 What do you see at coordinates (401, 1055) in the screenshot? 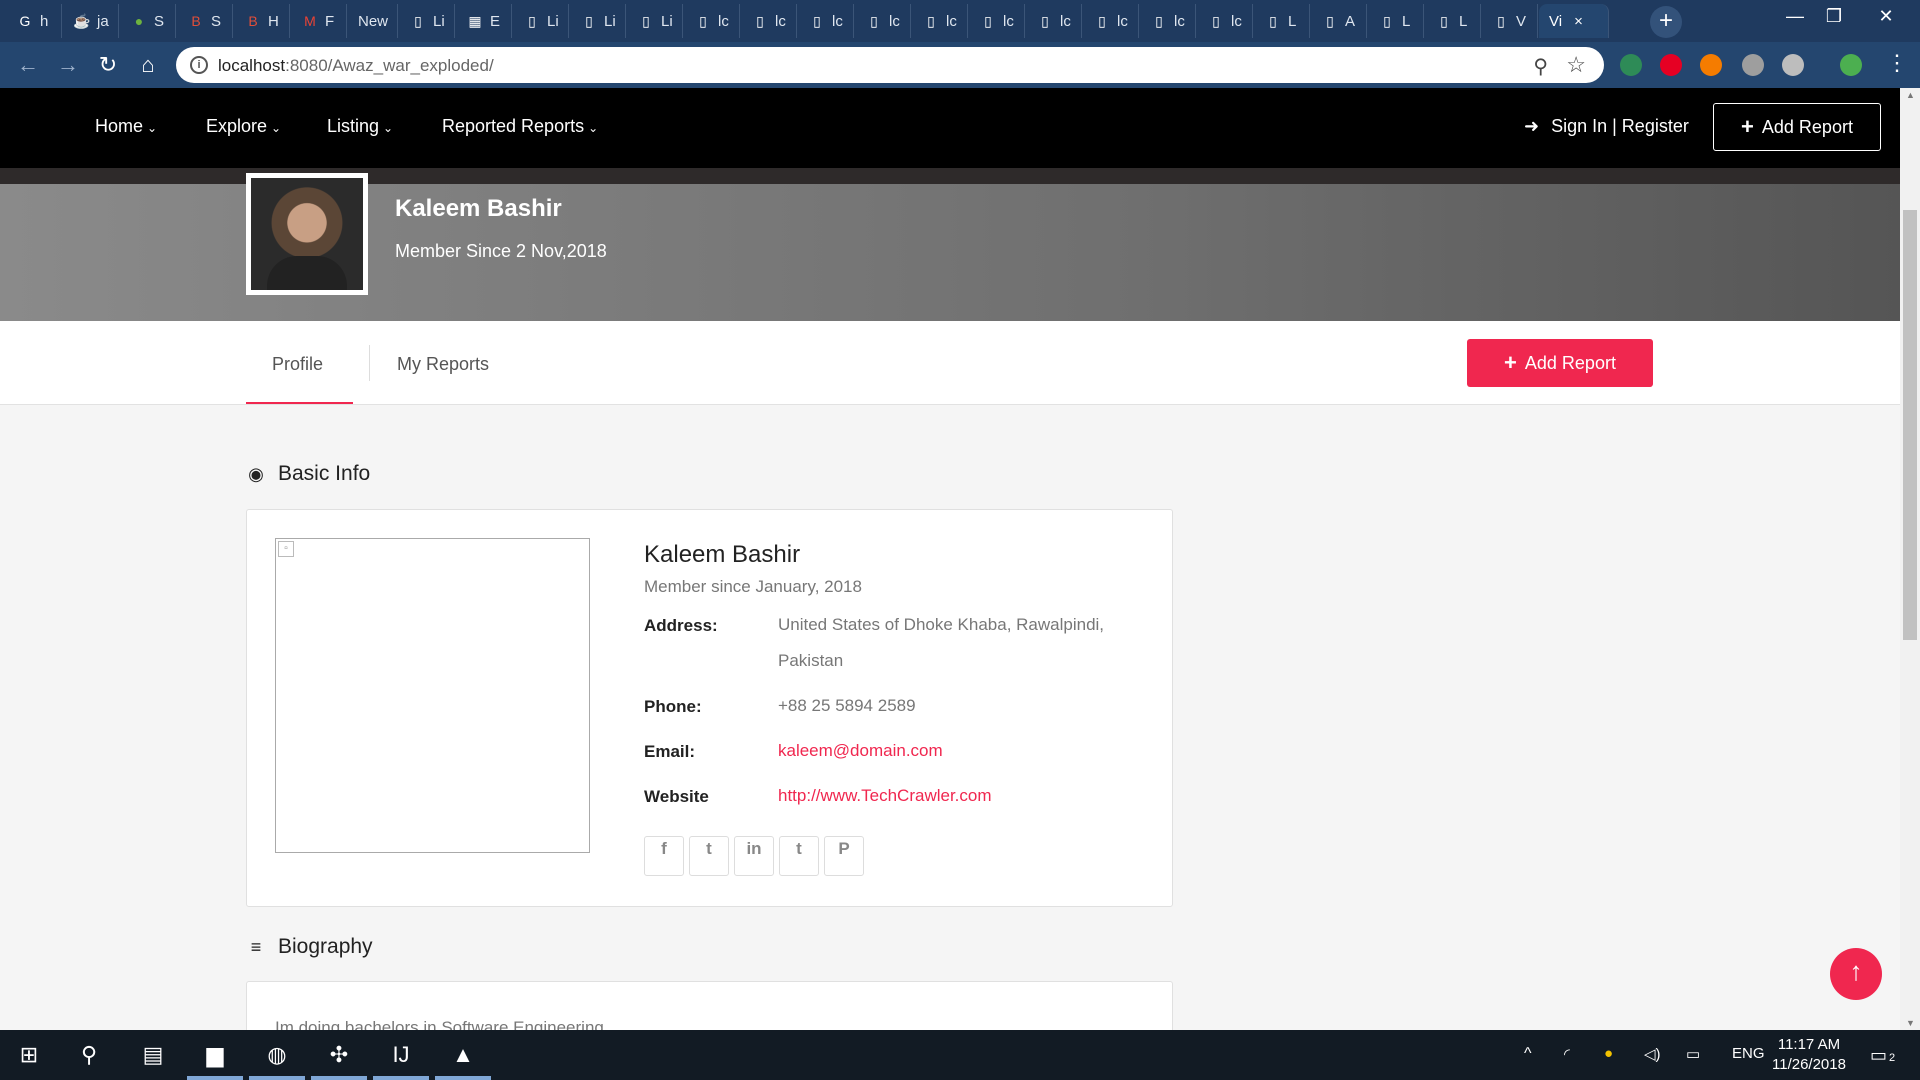
I see `intellij-icon: IJ` at bounding box center [401, 1055].